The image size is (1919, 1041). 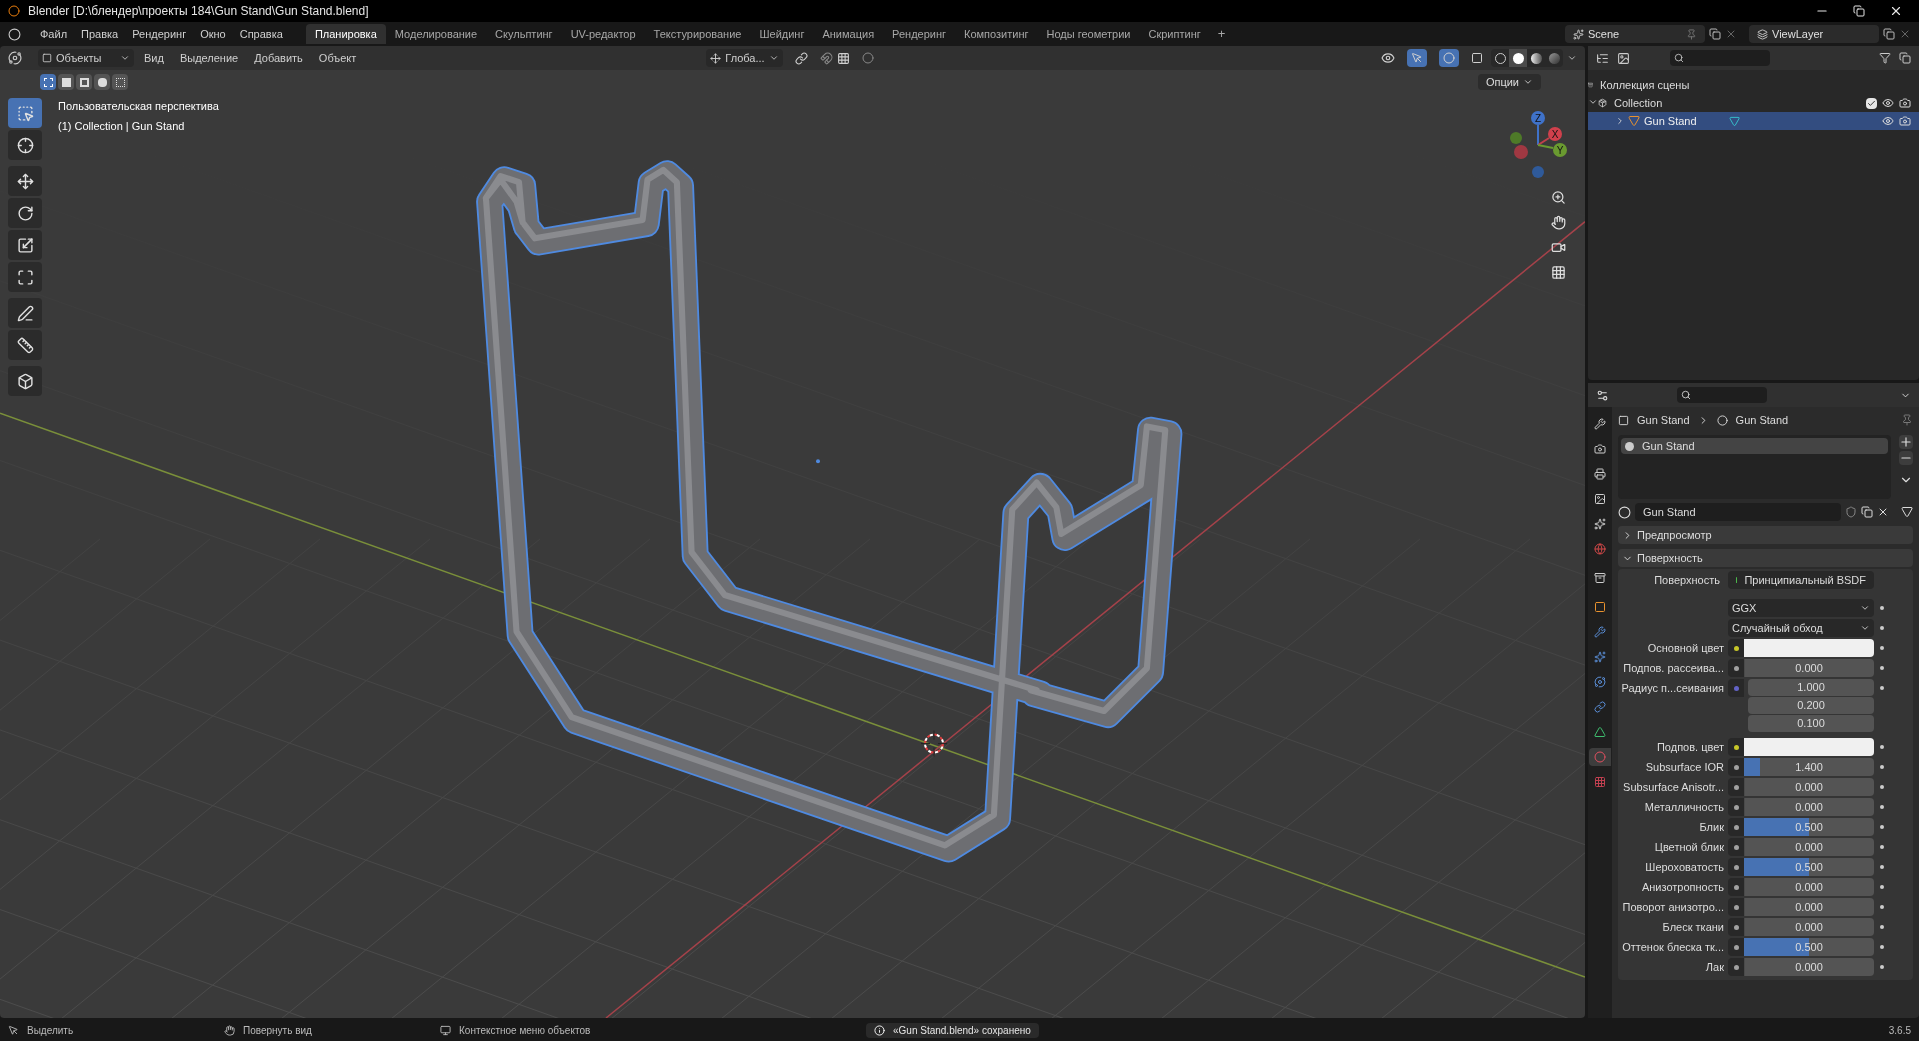 I want to click on new-collection-icon, so click(x=1905, y=58).